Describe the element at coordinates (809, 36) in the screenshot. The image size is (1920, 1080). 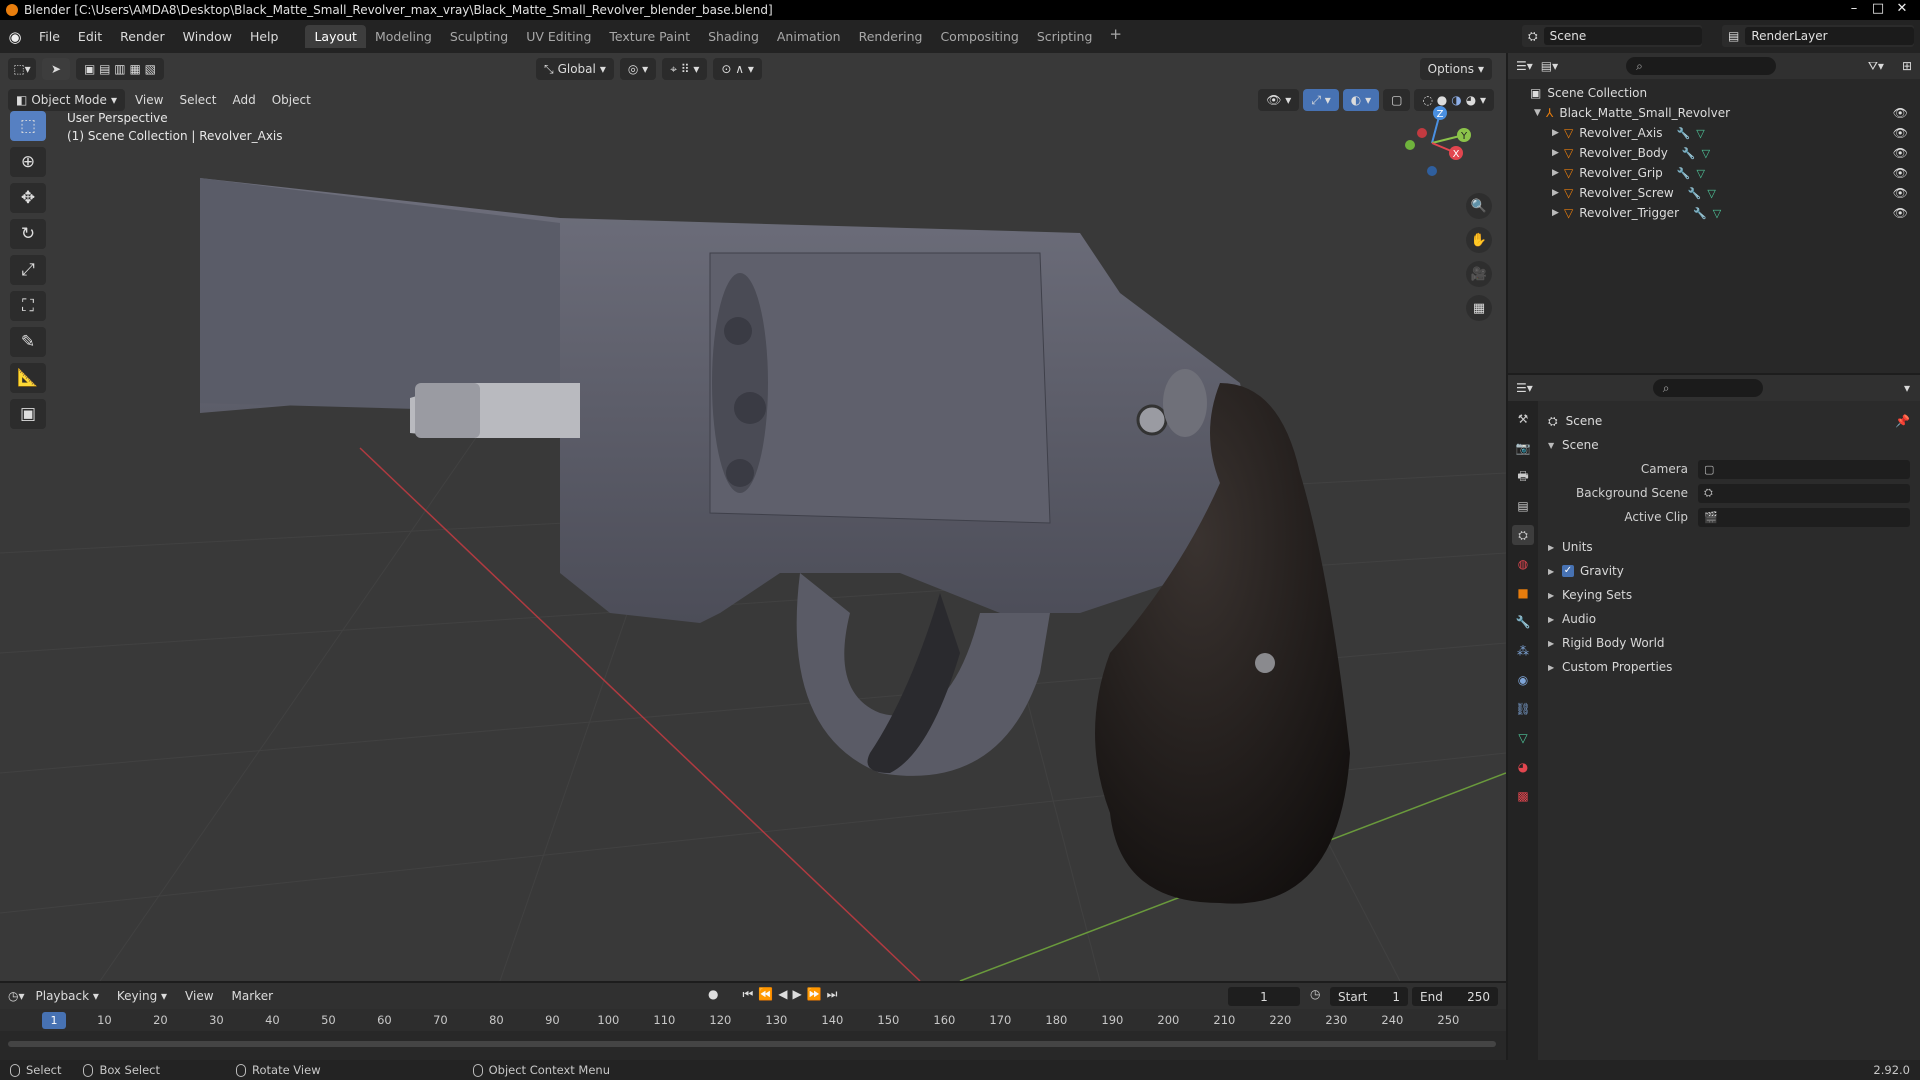
I see `tab-animation: Animation` at that location.